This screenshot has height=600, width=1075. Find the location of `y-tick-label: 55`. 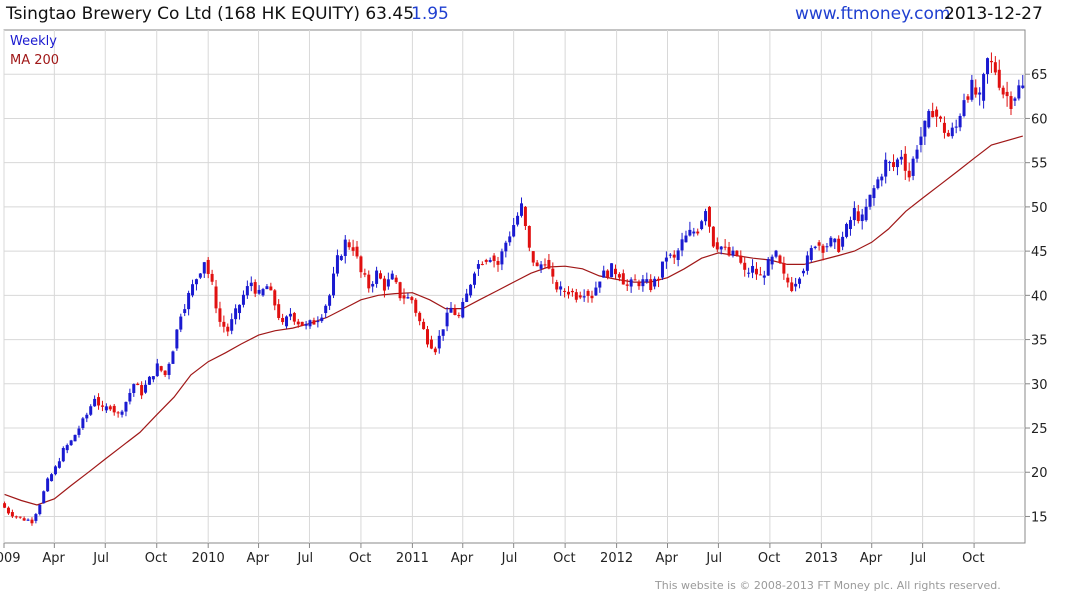

y-tick-label: 55 is located at coordinates (1039, 164).